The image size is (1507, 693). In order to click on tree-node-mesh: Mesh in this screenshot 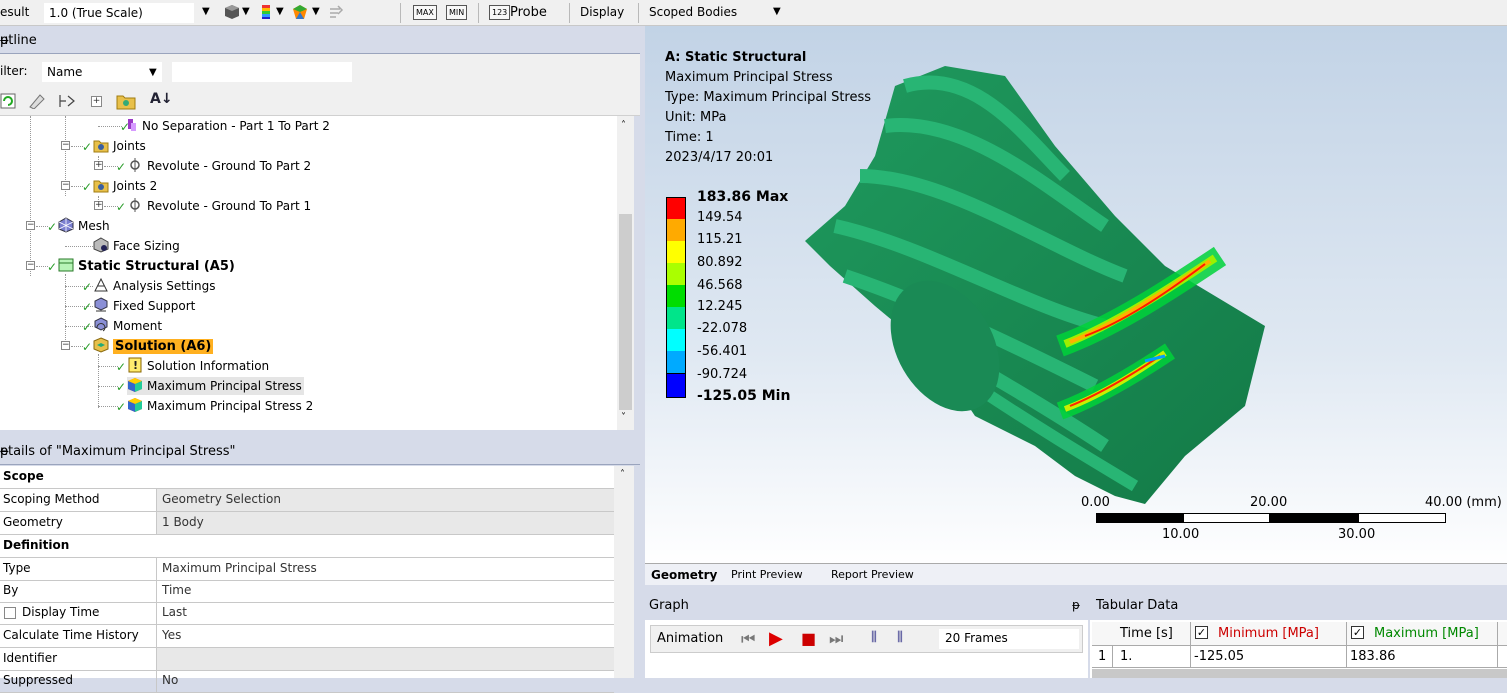, I will do `click(84, 226)`.